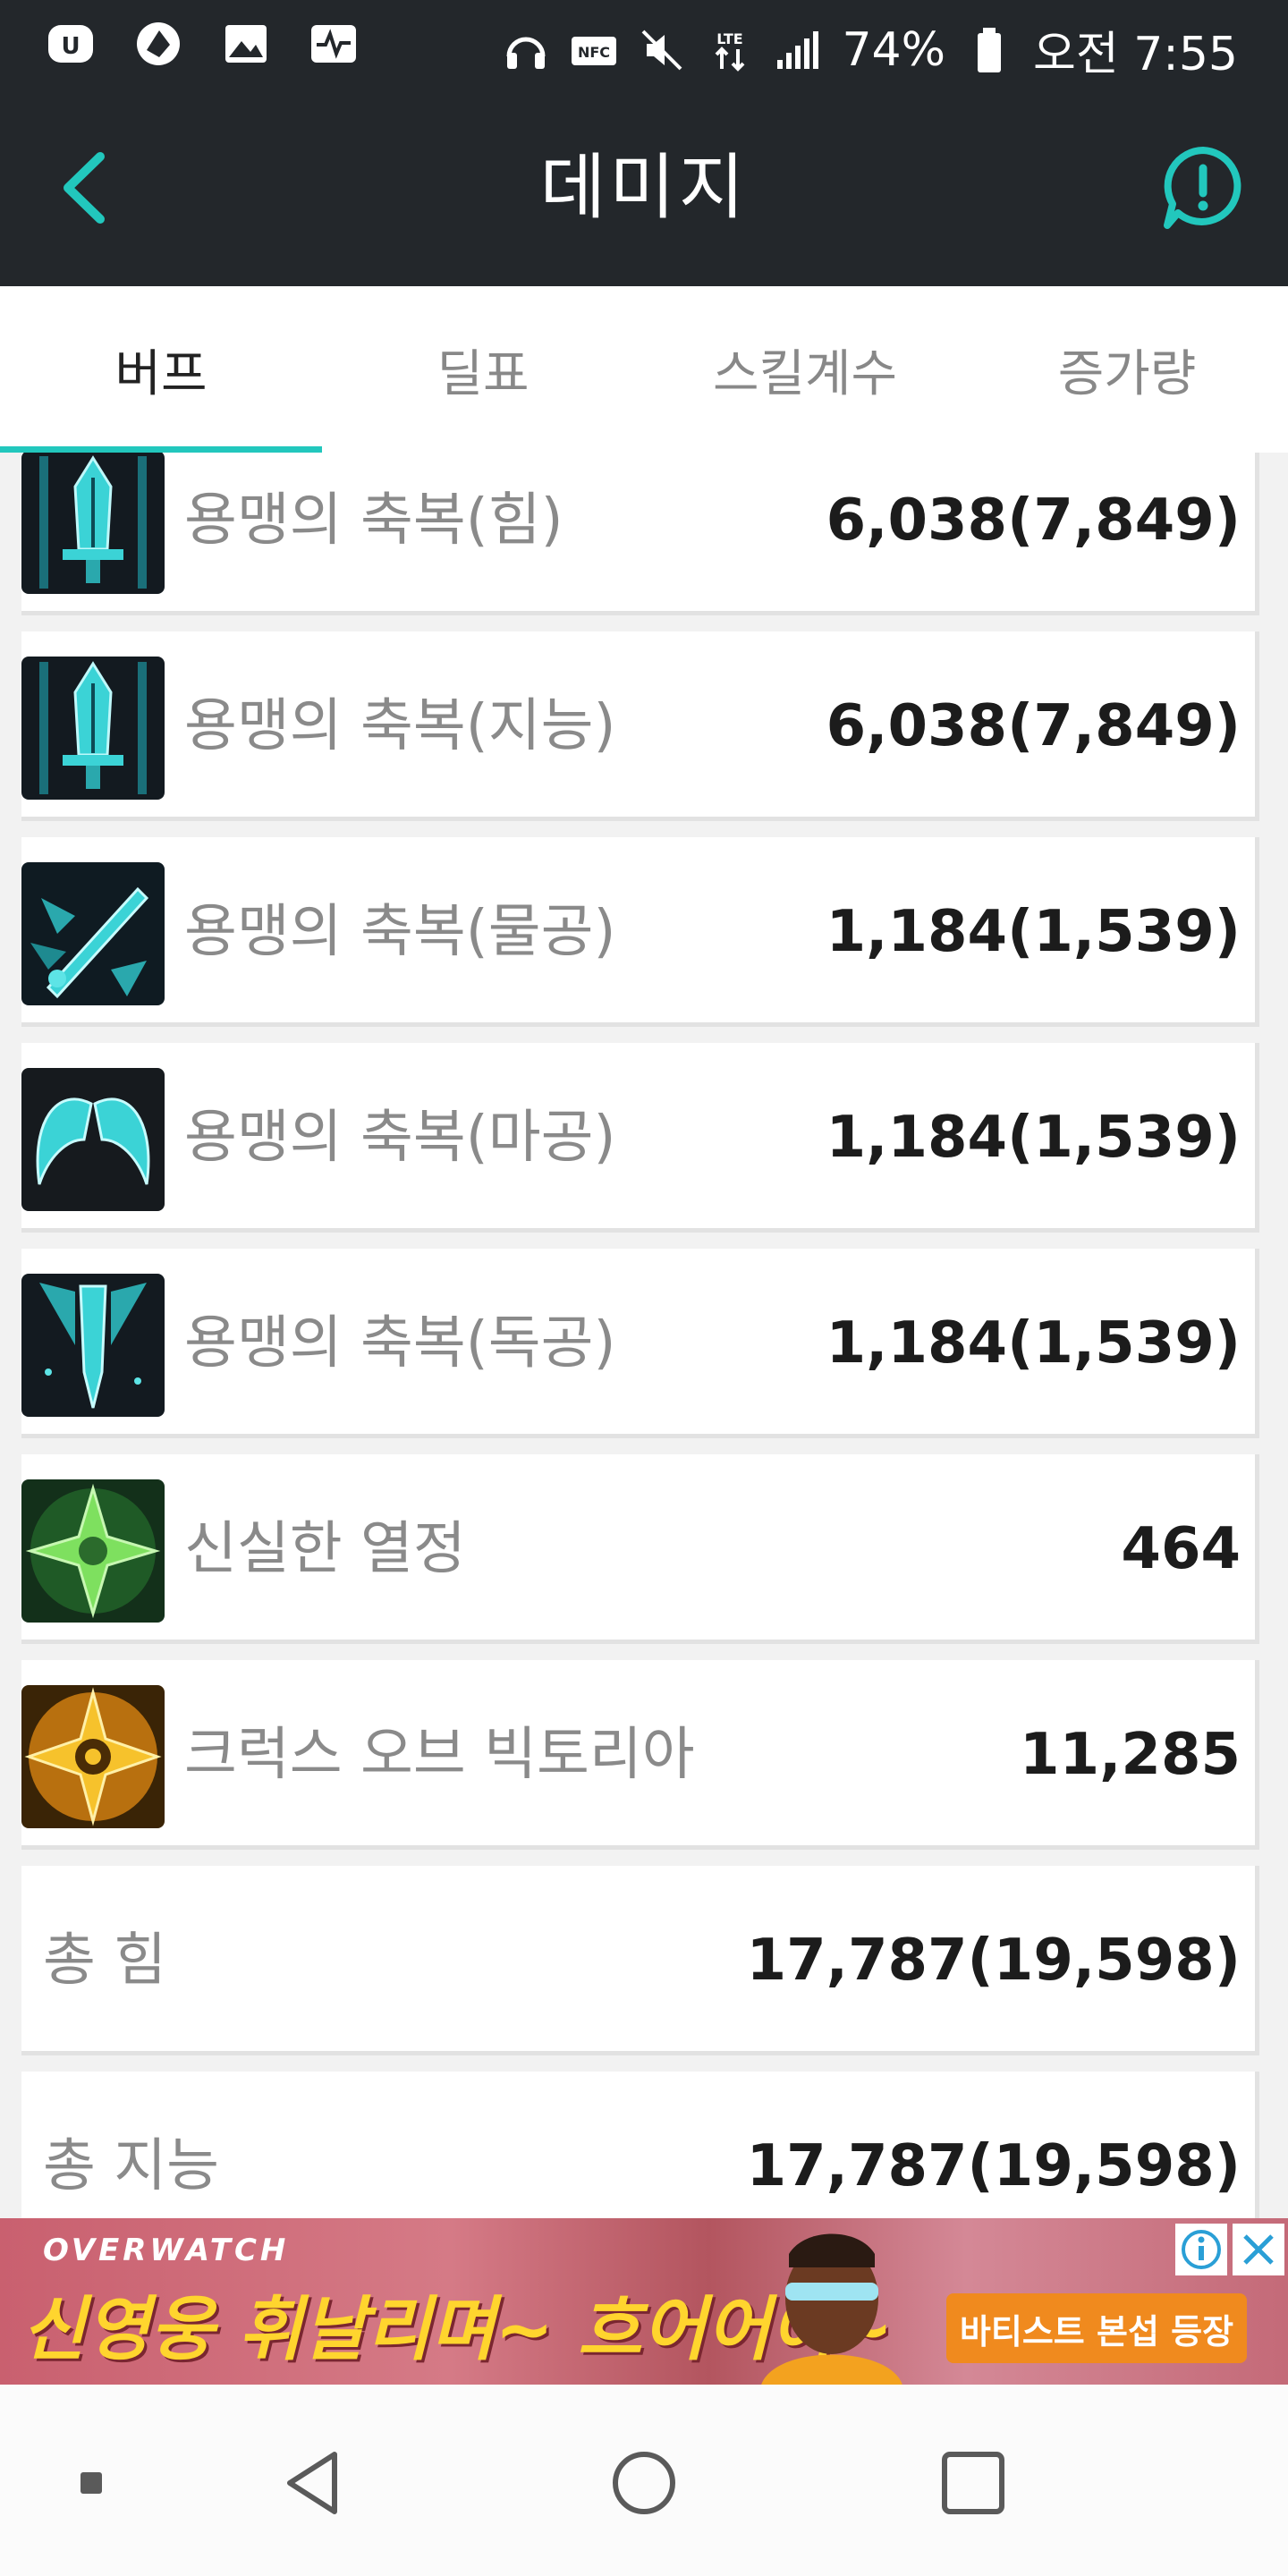 Image resolution: width=1288 pixels, height=2576 pixels. Describe the element at coordinates (1201, 2249) in the screenshot. I see `ad-info-icon` at that location.